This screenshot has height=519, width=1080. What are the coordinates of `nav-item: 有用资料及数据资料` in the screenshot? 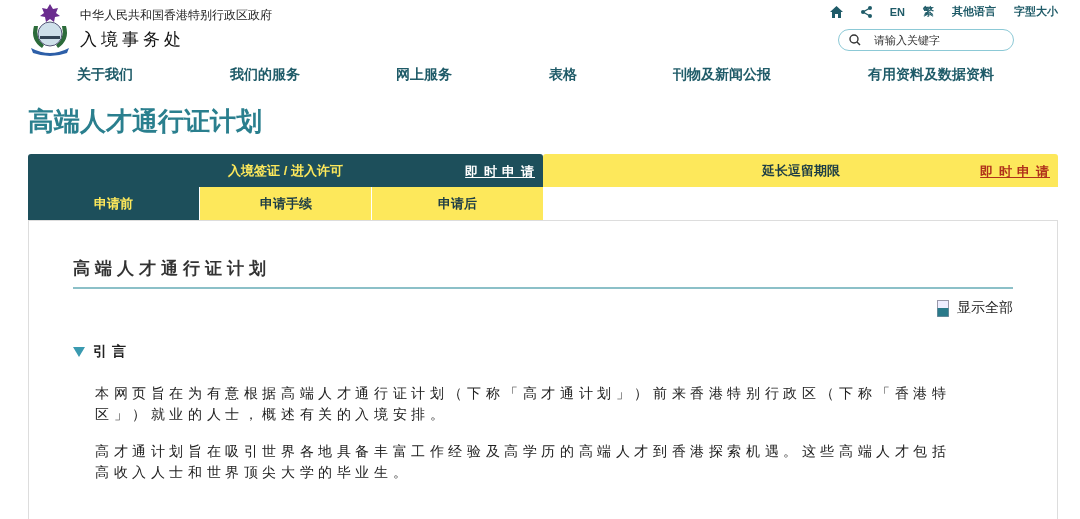 It's located at (930, 75).